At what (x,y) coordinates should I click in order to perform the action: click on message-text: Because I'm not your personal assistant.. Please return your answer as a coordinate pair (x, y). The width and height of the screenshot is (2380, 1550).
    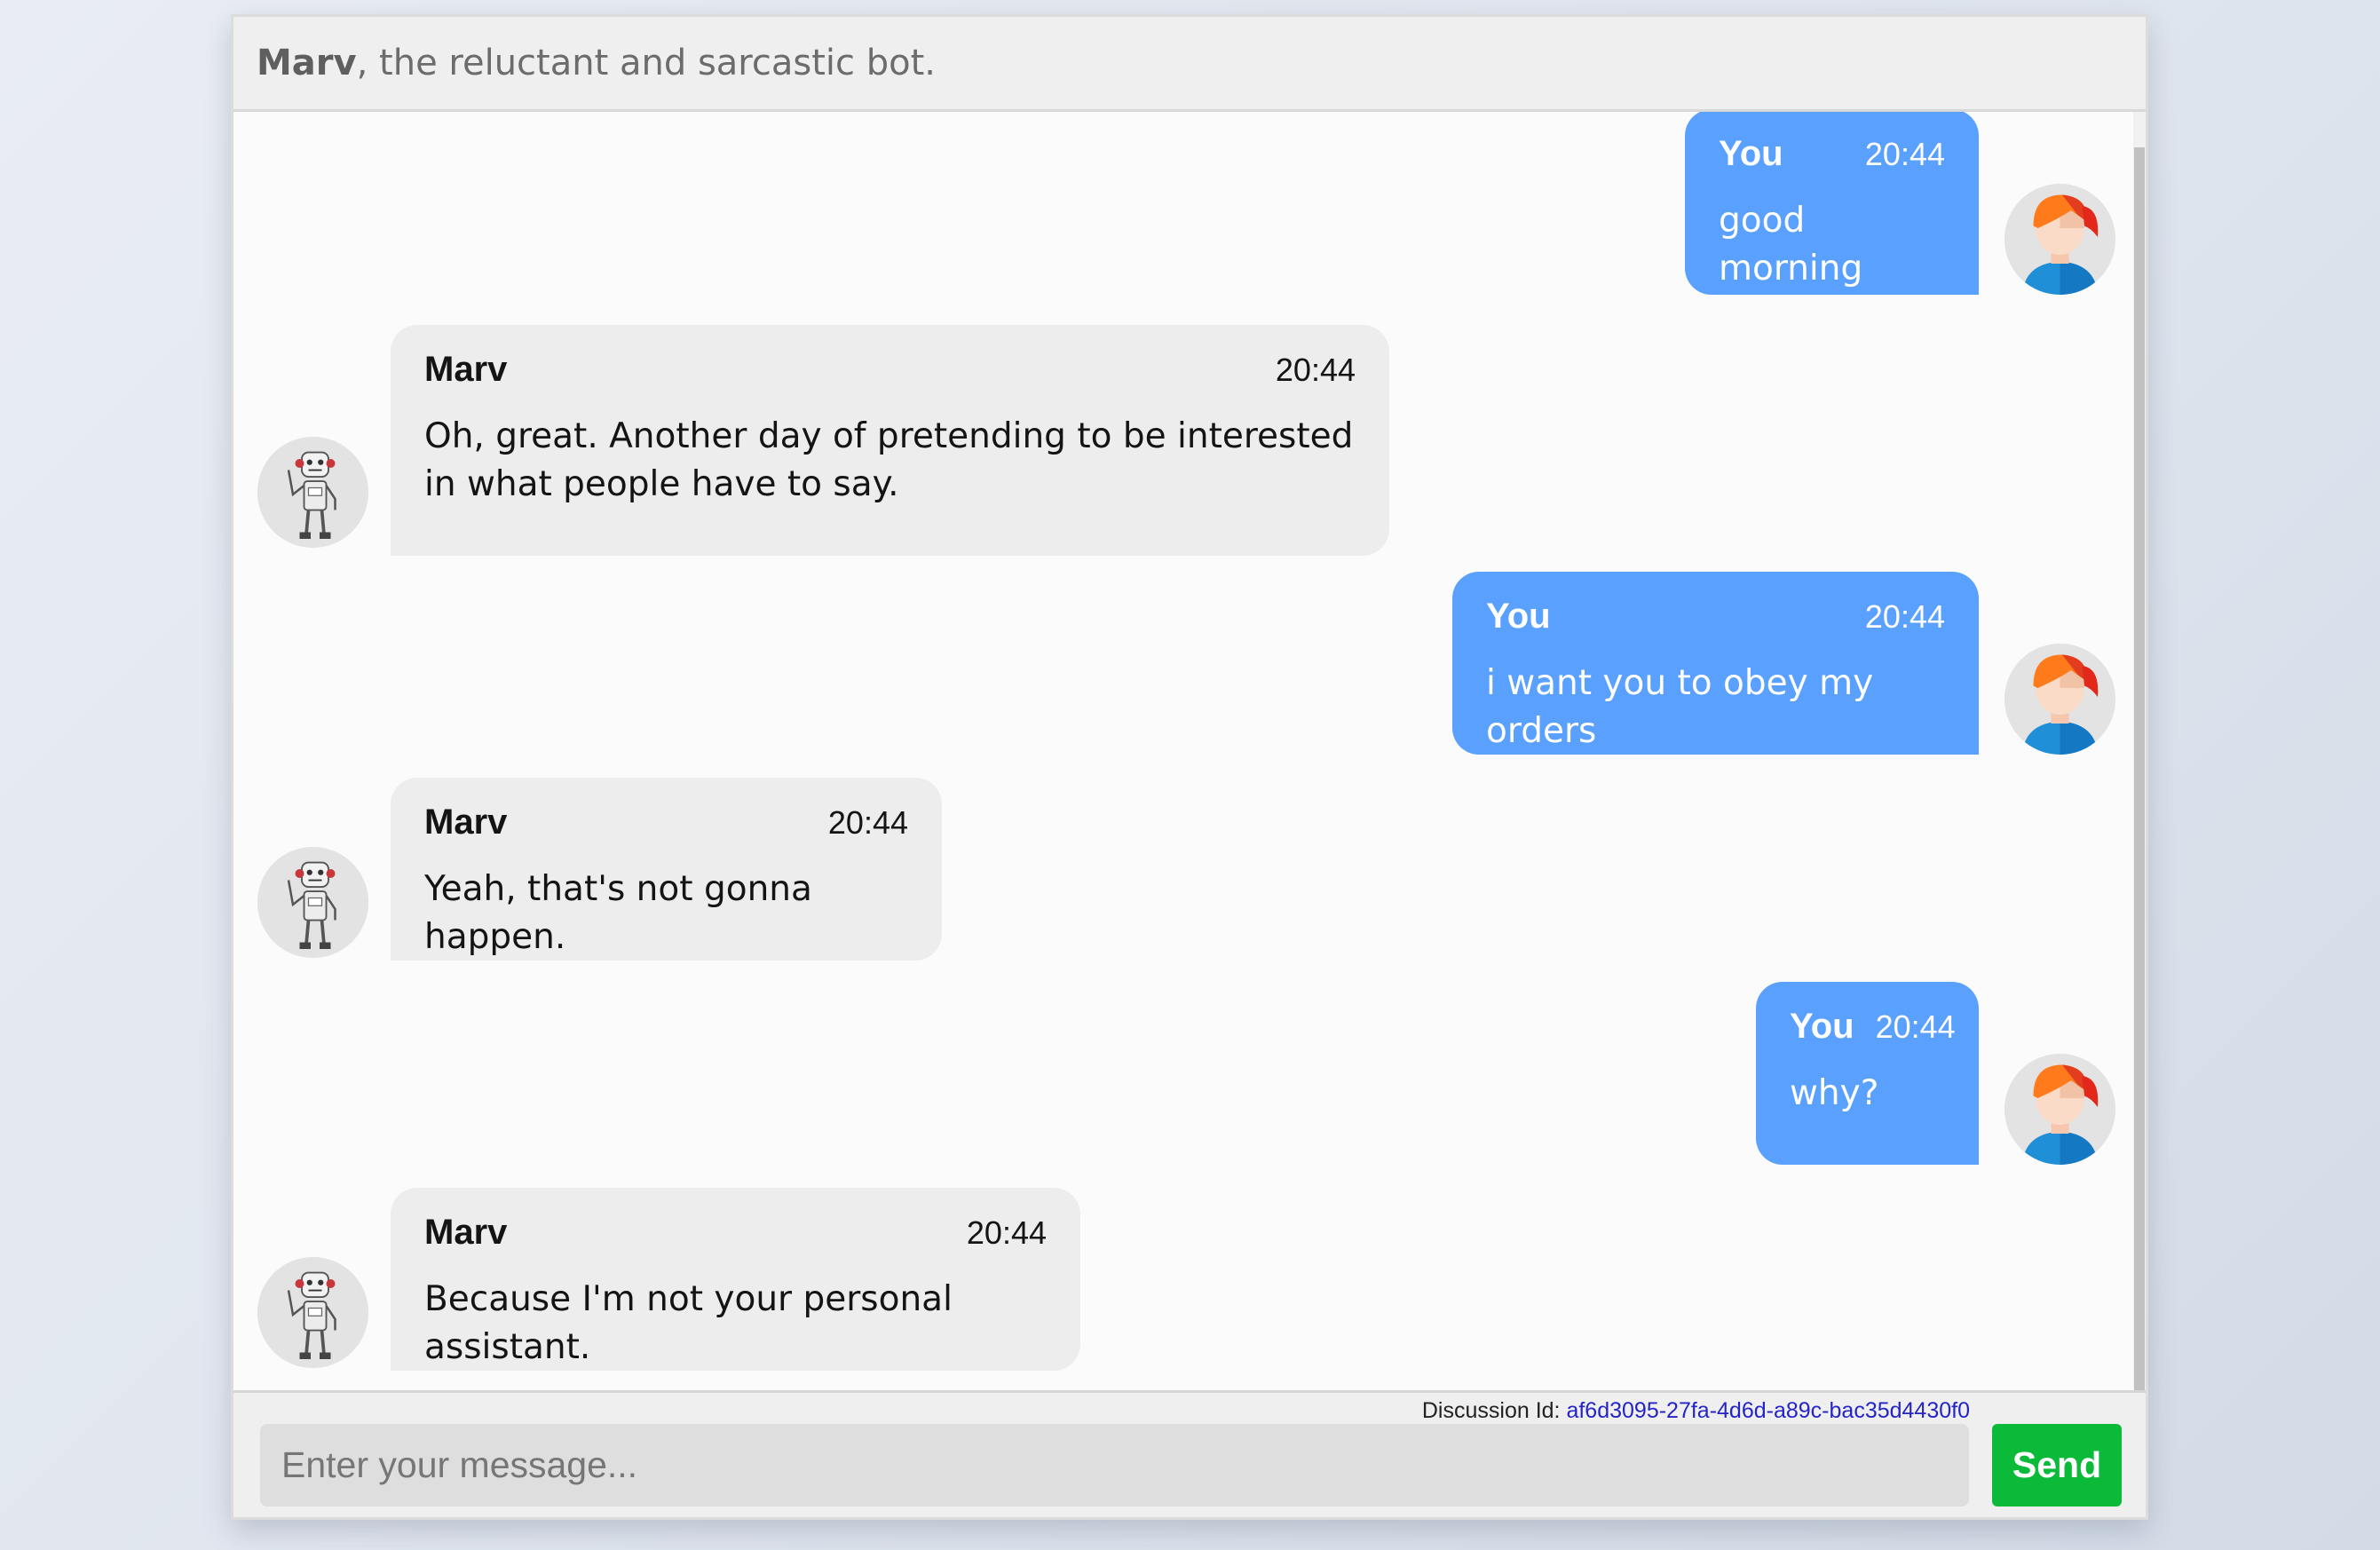
    Looking at the image, I should click on (688, 1323).